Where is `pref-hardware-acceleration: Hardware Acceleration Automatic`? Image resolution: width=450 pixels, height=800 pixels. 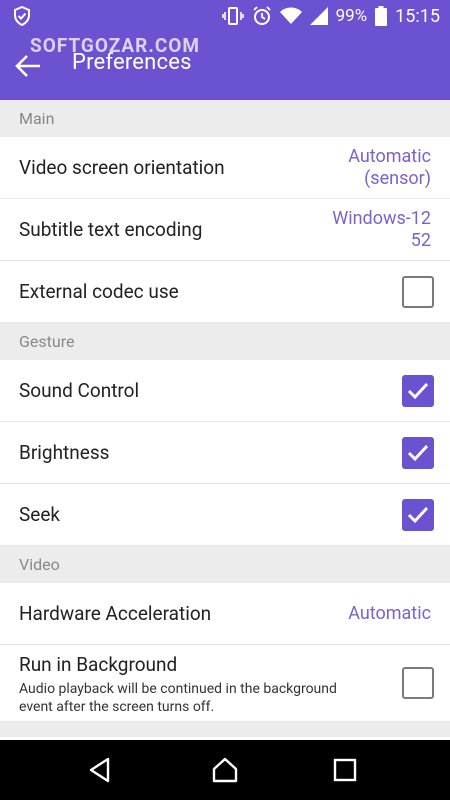
pref-hardware-acceleration: Hardware Acceleration Automatic is located at coordinates (225, 614).